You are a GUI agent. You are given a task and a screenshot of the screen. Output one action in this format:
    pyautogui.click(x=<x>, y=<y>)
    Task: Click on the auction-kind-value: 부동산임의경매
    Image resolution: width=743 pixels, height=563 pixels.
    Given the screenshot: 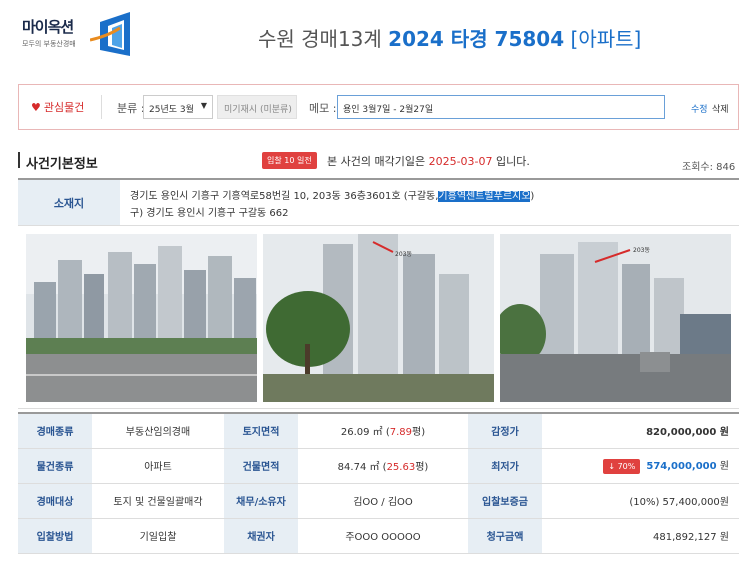 What is the action you would take?
    pyautogui.click(x=158, y=431)
    